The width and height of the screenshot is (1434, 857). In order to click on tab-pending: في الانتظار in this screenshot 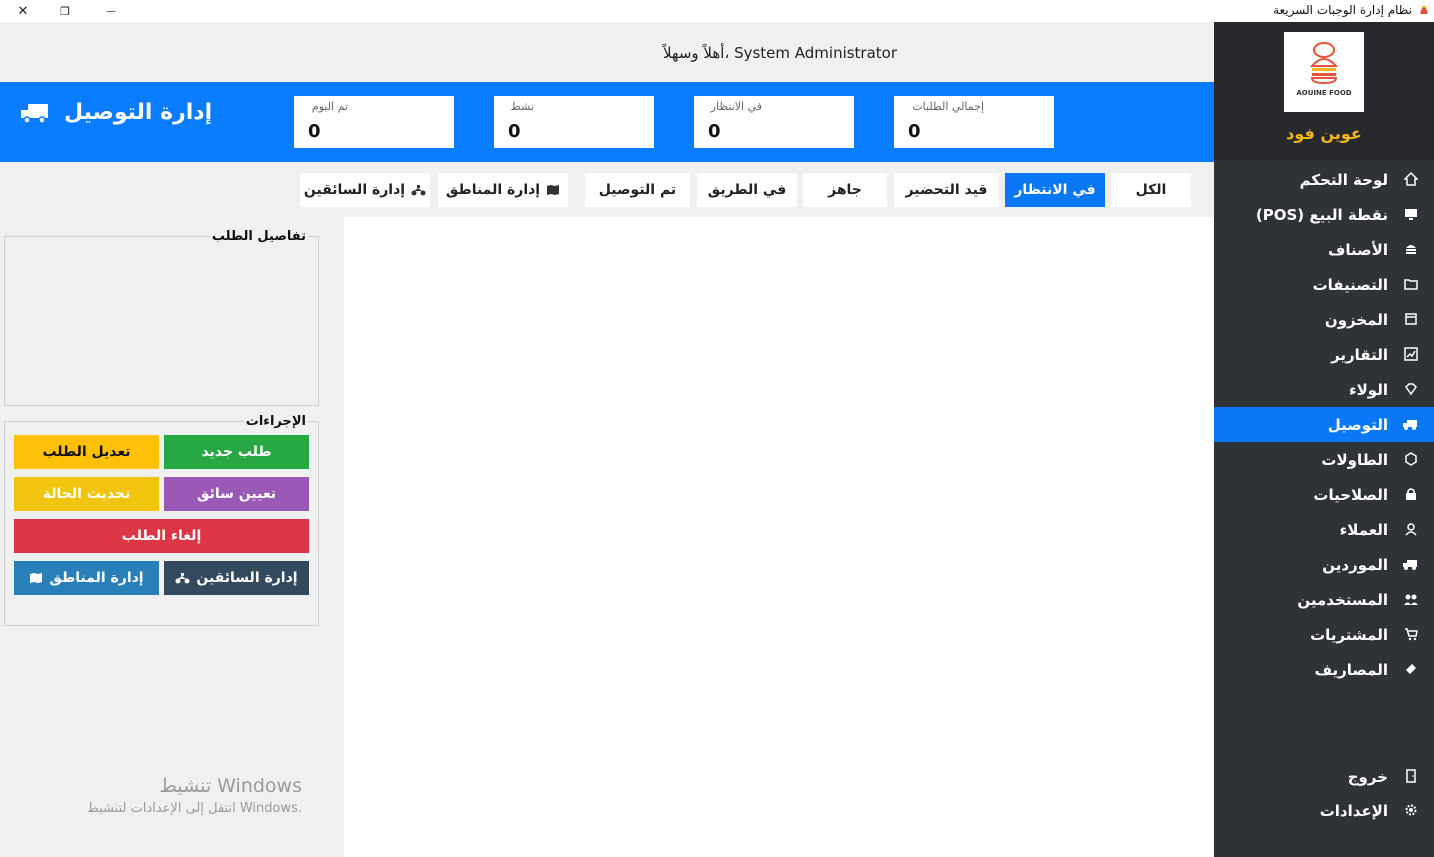, I will do `click(1055, 190)`.